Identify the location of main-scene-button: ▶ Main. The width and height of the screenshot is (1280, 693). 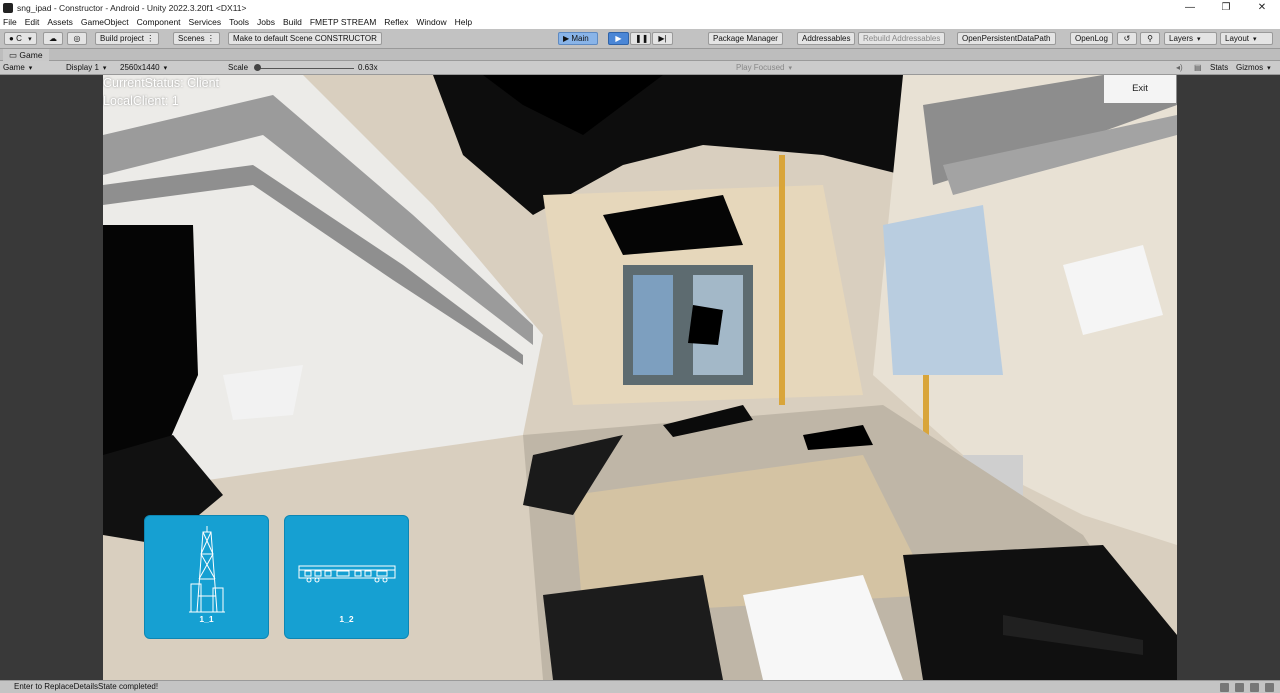
(578, 38).